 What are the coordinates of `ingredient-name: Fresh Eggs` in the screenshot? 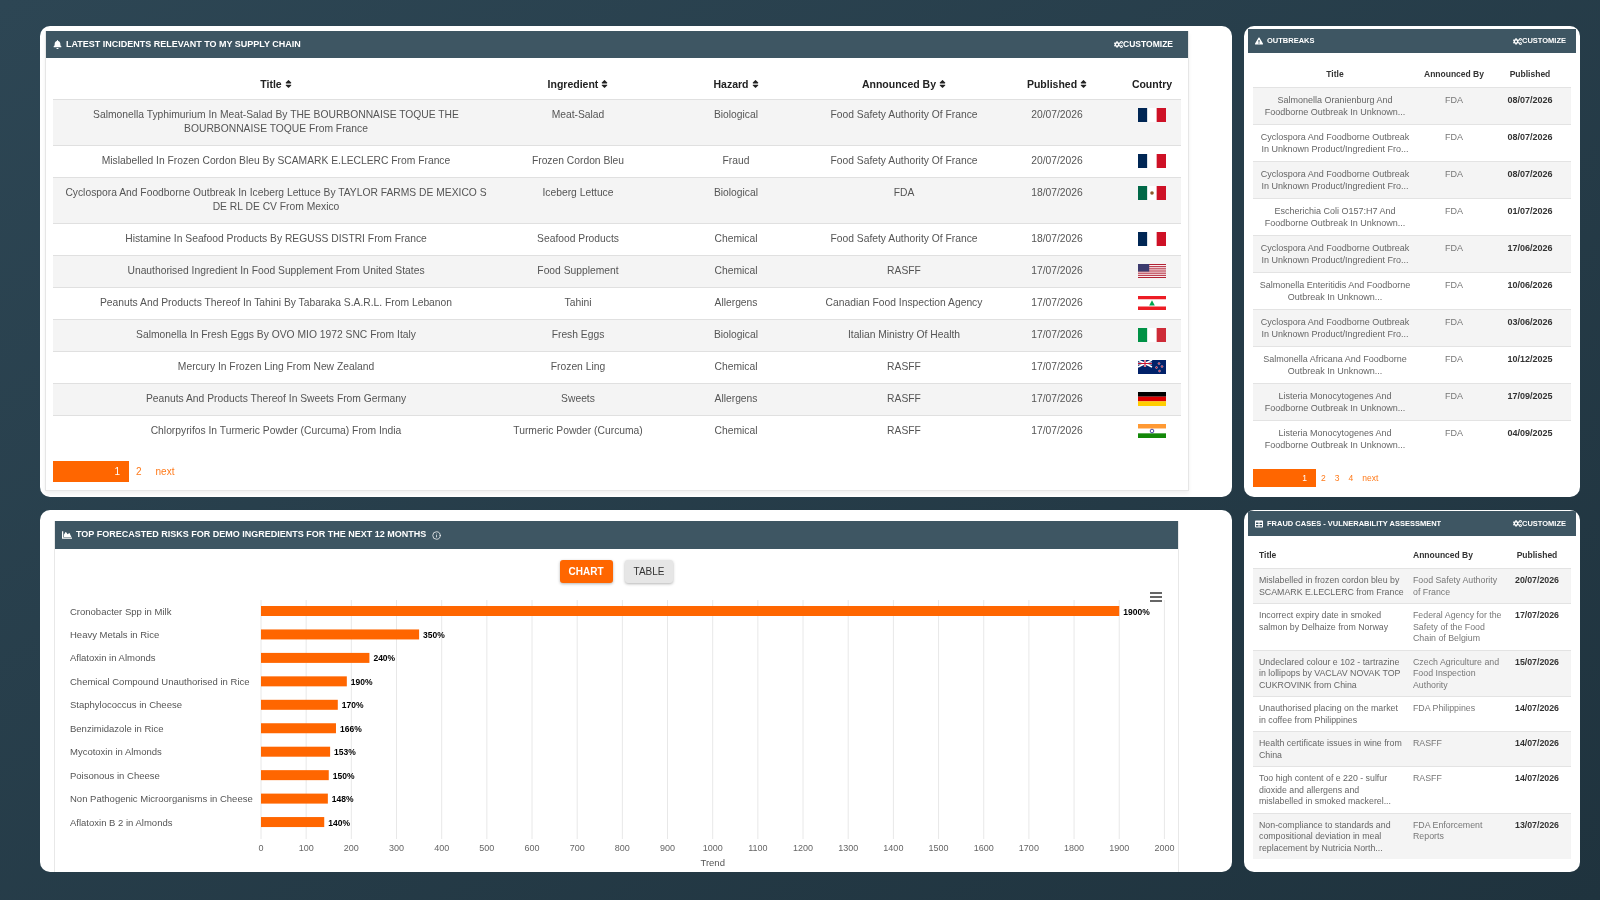 It's located at (578, 334).